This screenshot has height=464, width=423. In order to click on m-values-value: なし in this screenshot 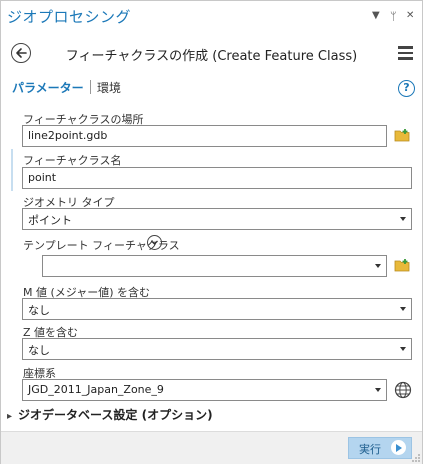, I will do `click(39, 310)`.